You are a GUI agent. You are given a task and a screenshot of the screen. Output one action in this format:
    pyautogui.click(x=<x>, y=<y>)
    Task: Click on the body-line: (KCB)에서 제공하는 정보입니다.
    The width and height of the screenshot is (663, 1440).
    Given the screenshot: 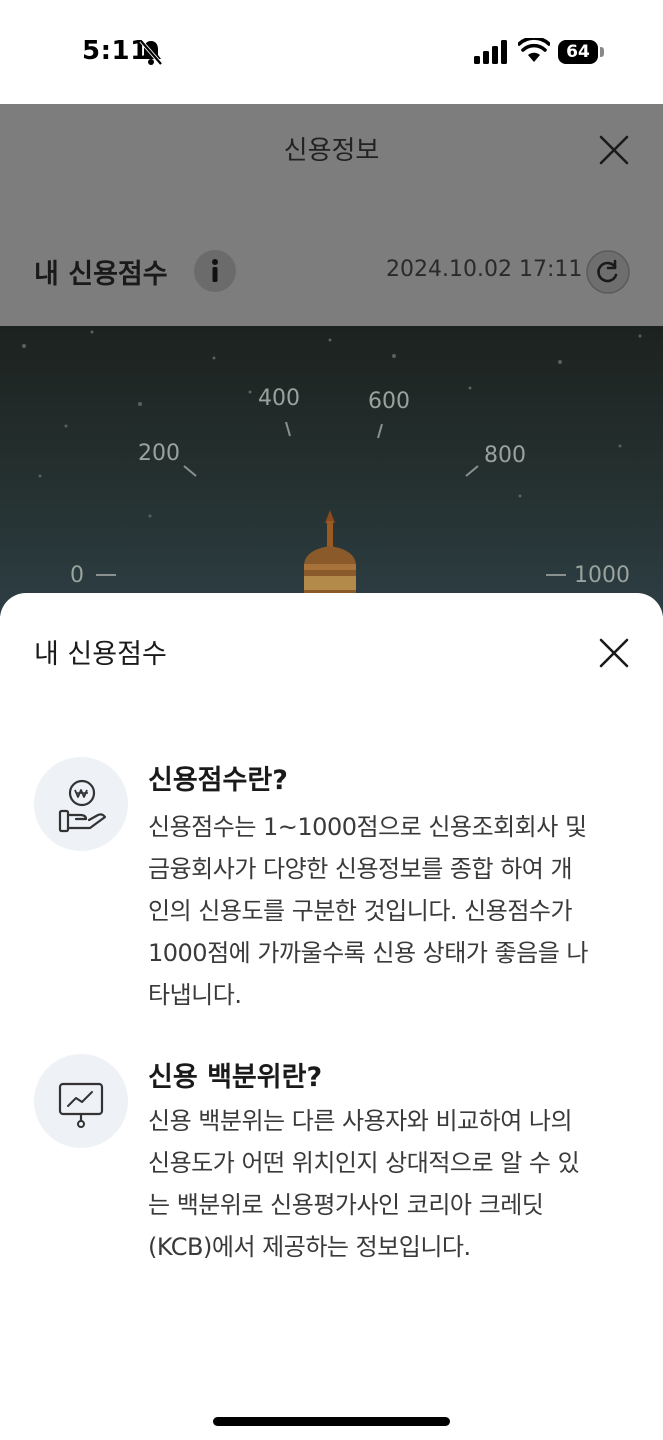 What is the action you would take?
    pyautogui.click(x=309, y=1247)
    